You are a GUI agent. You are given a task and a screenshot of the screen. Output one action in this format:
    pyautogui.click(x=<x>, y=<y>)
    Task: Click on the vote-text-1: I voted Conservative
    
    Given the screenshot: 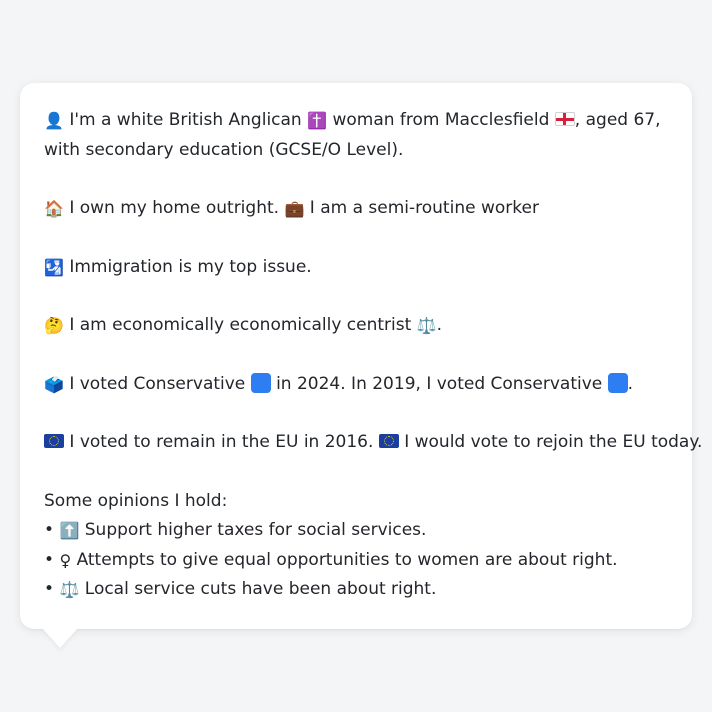 What is the action you would take?
    pyautogui.click(x=157, y=383)
    